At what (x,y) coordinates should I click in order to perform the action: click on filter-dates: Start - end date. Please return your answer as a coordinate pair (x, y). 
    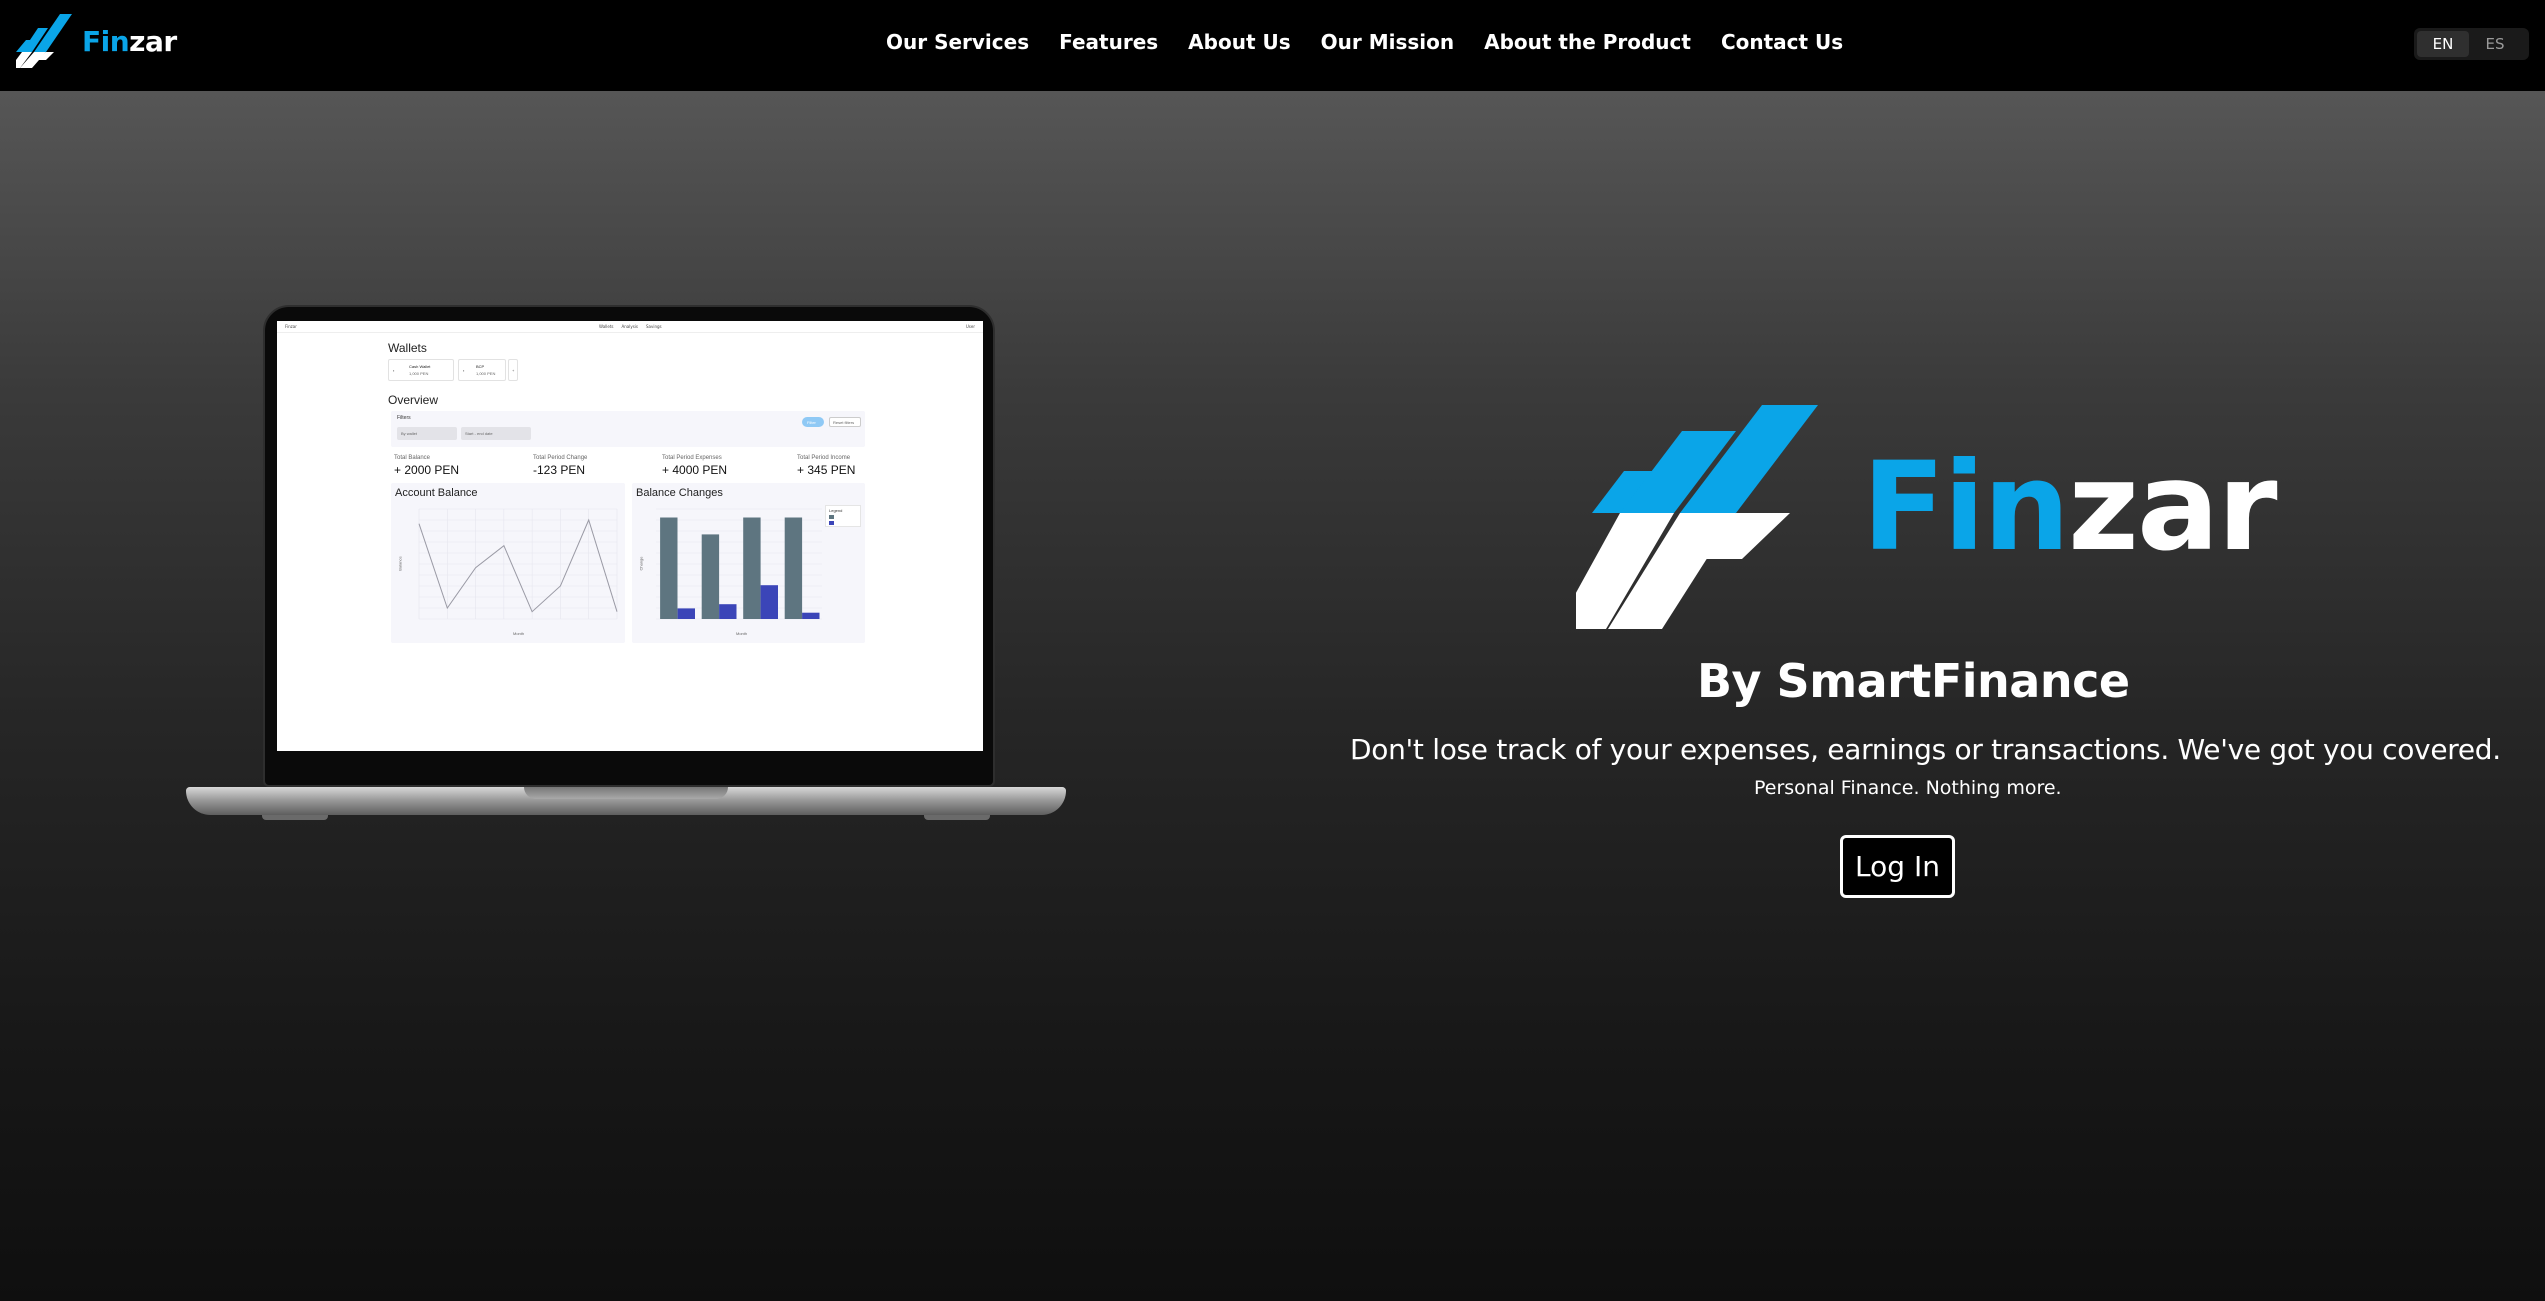
    Looking at the image, I should click on (496, 433).